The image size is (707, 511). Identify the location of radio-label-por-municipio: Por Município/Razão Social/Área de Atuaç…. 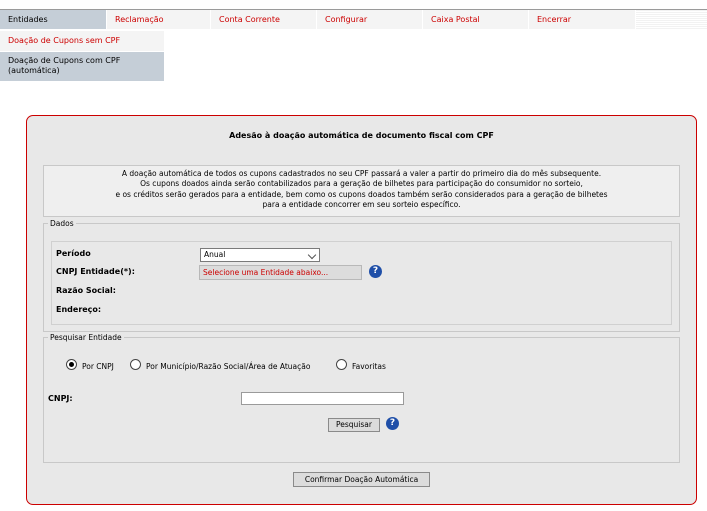
(228, 366).